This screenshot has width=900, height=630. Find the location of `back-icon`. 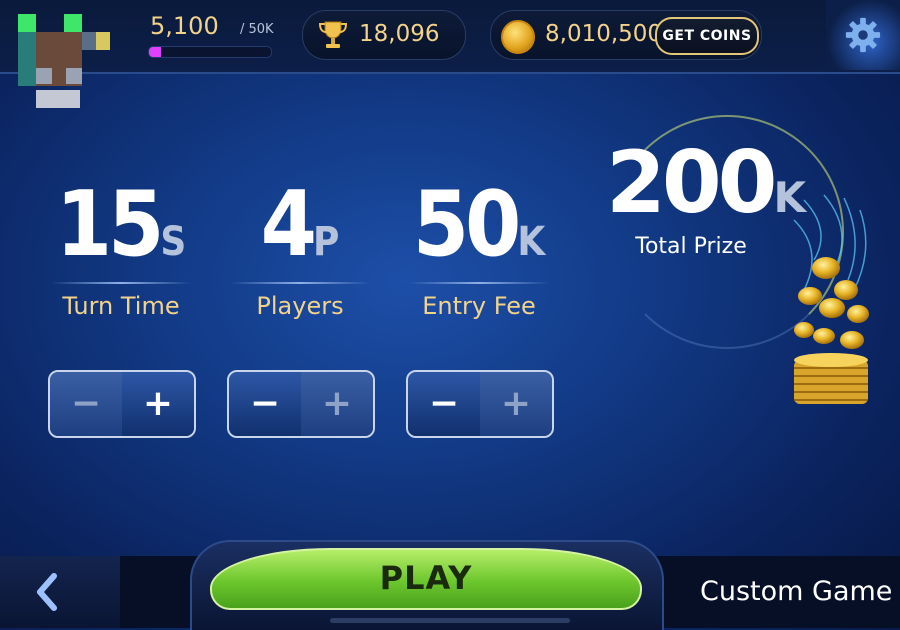

back-icon is located at coordinates (47, 592).